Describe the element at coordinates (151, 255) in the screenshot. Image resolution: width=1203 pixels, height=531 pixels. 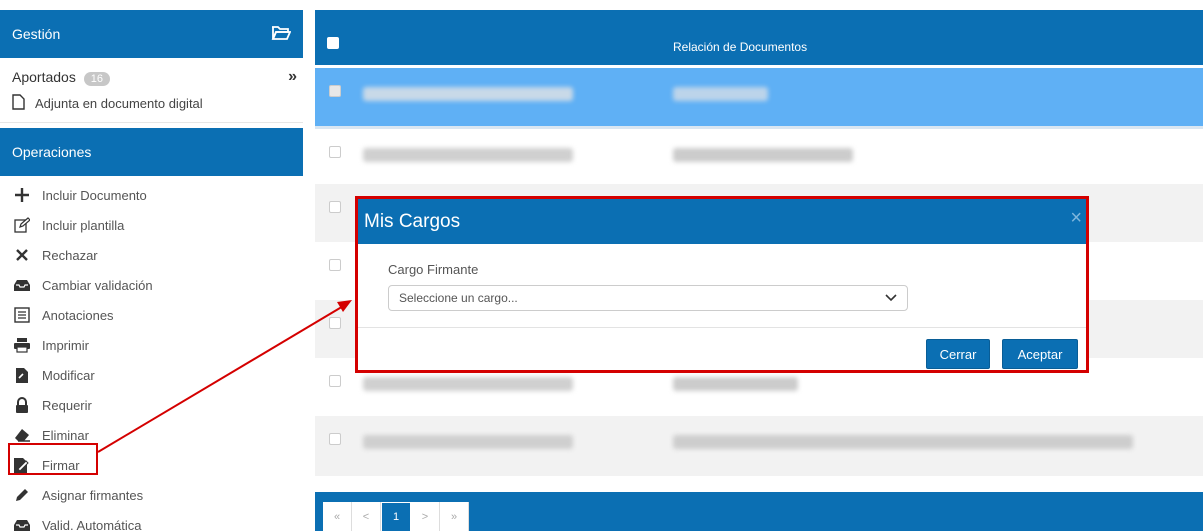
I see `op-rechazar: Rechazar` at that location.